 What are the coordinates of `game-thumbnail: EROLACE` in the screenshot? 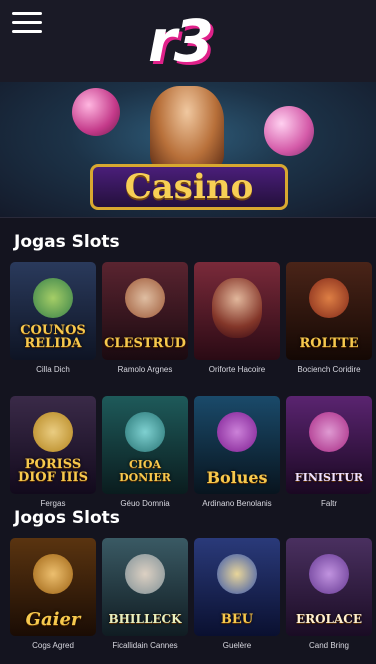 It's located at (329, 587).